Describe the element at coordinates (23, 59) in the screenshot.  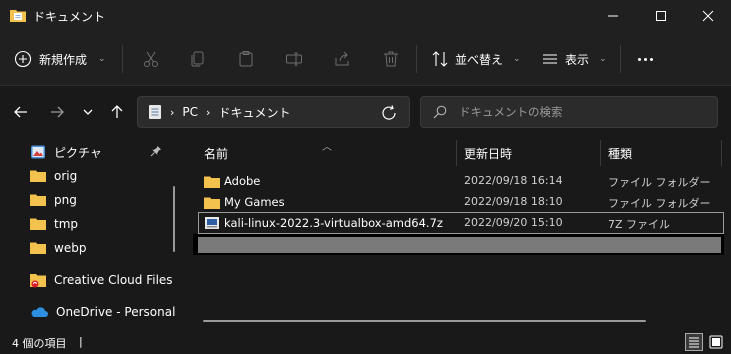
I see `plus-circle-icon` at that location.